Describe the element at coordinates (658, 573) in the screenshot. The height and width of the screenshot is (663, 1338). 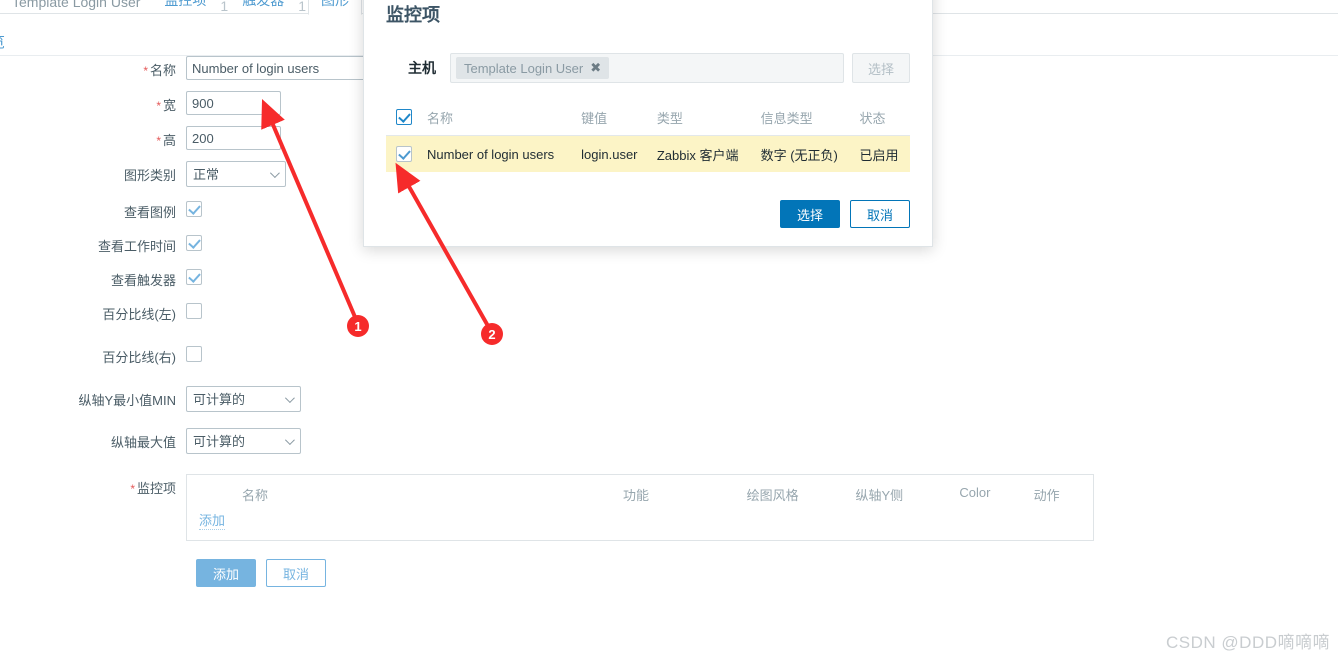
I see `form-actions: 添加 取消` at that location.